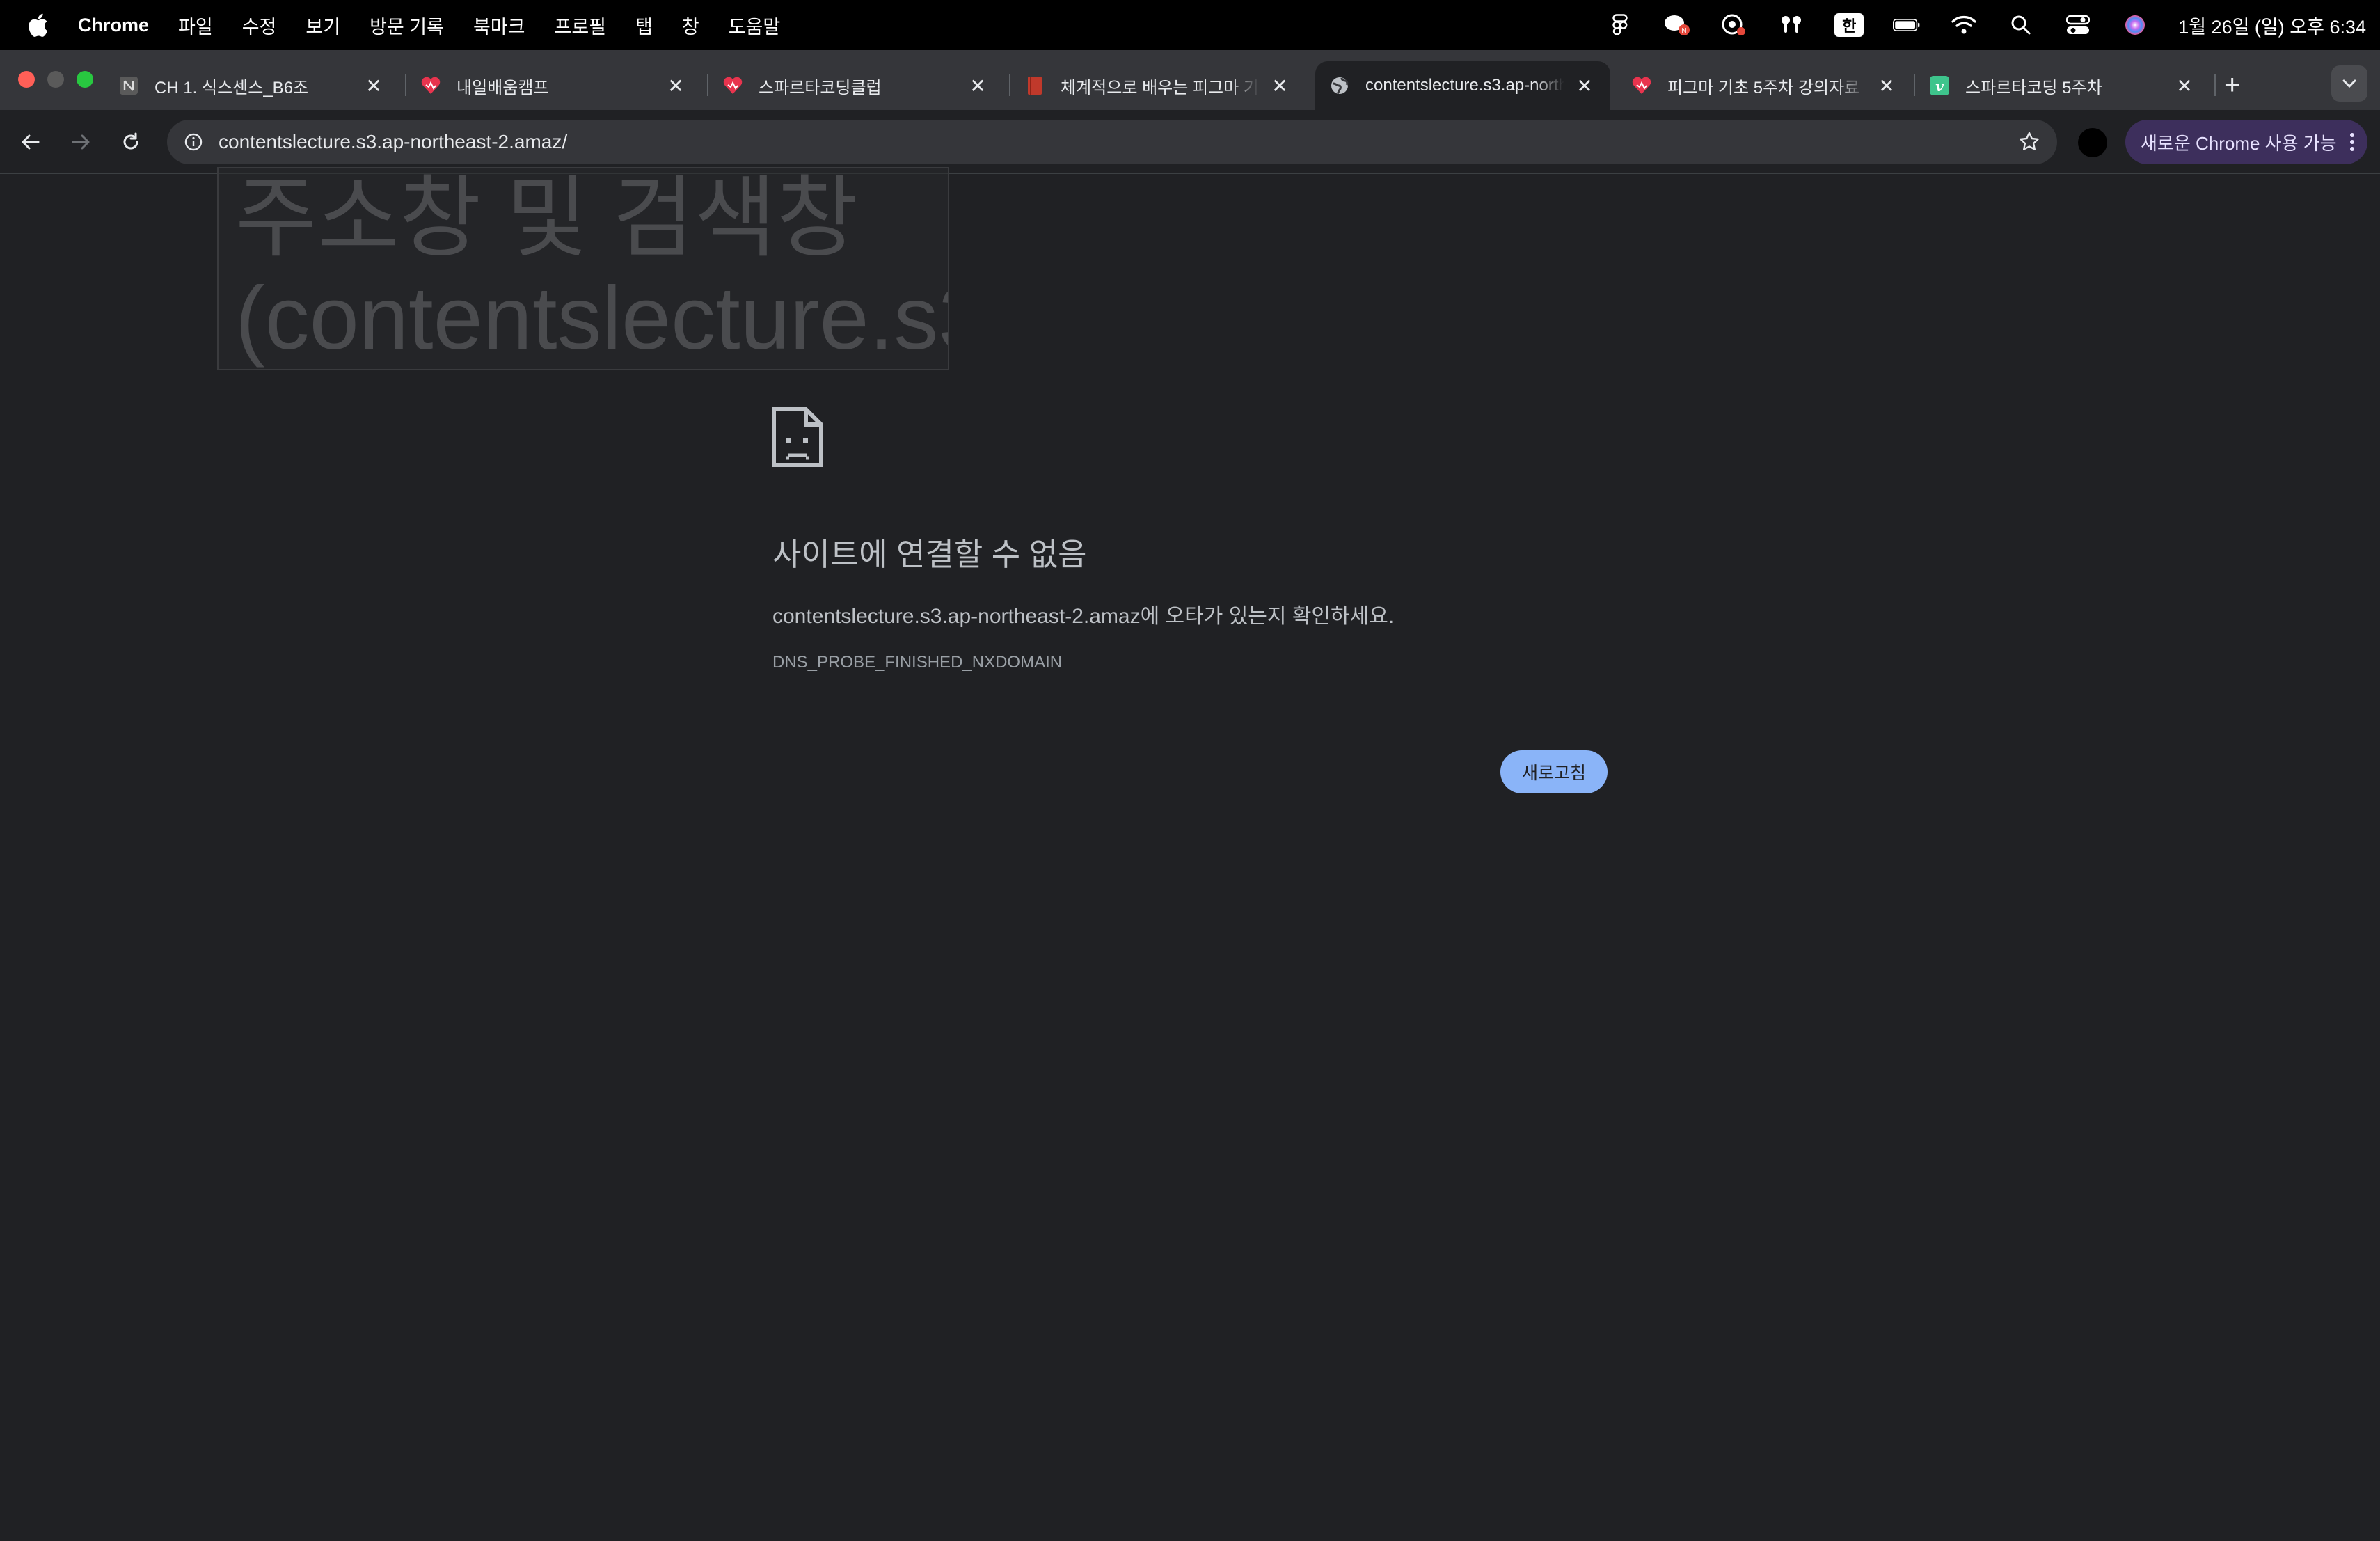  I want to click on tab-title: 스파르타코딩 5주차, so click(2033, 87).